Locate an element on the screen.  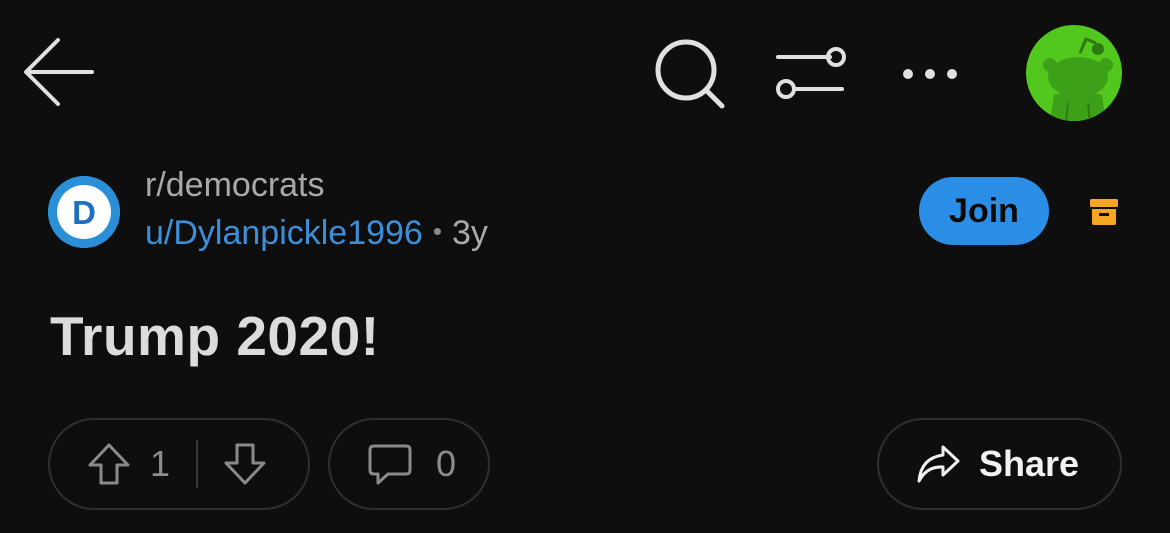
more-dots-icon is located at coordinates (930, 74).